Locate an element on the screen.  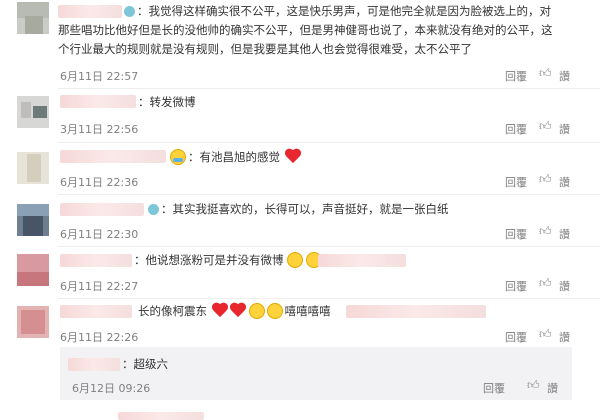
comment-text-suffix: 嘻嘻嘻嘻 is located at coordinates (307, 311).